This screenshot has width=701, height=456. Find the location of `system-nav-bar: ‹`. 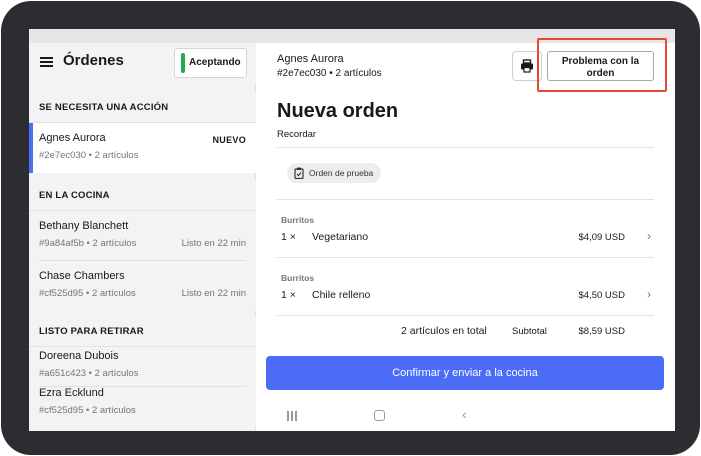

system-nav-bar: ‹ is located at coordinates (465, 417).